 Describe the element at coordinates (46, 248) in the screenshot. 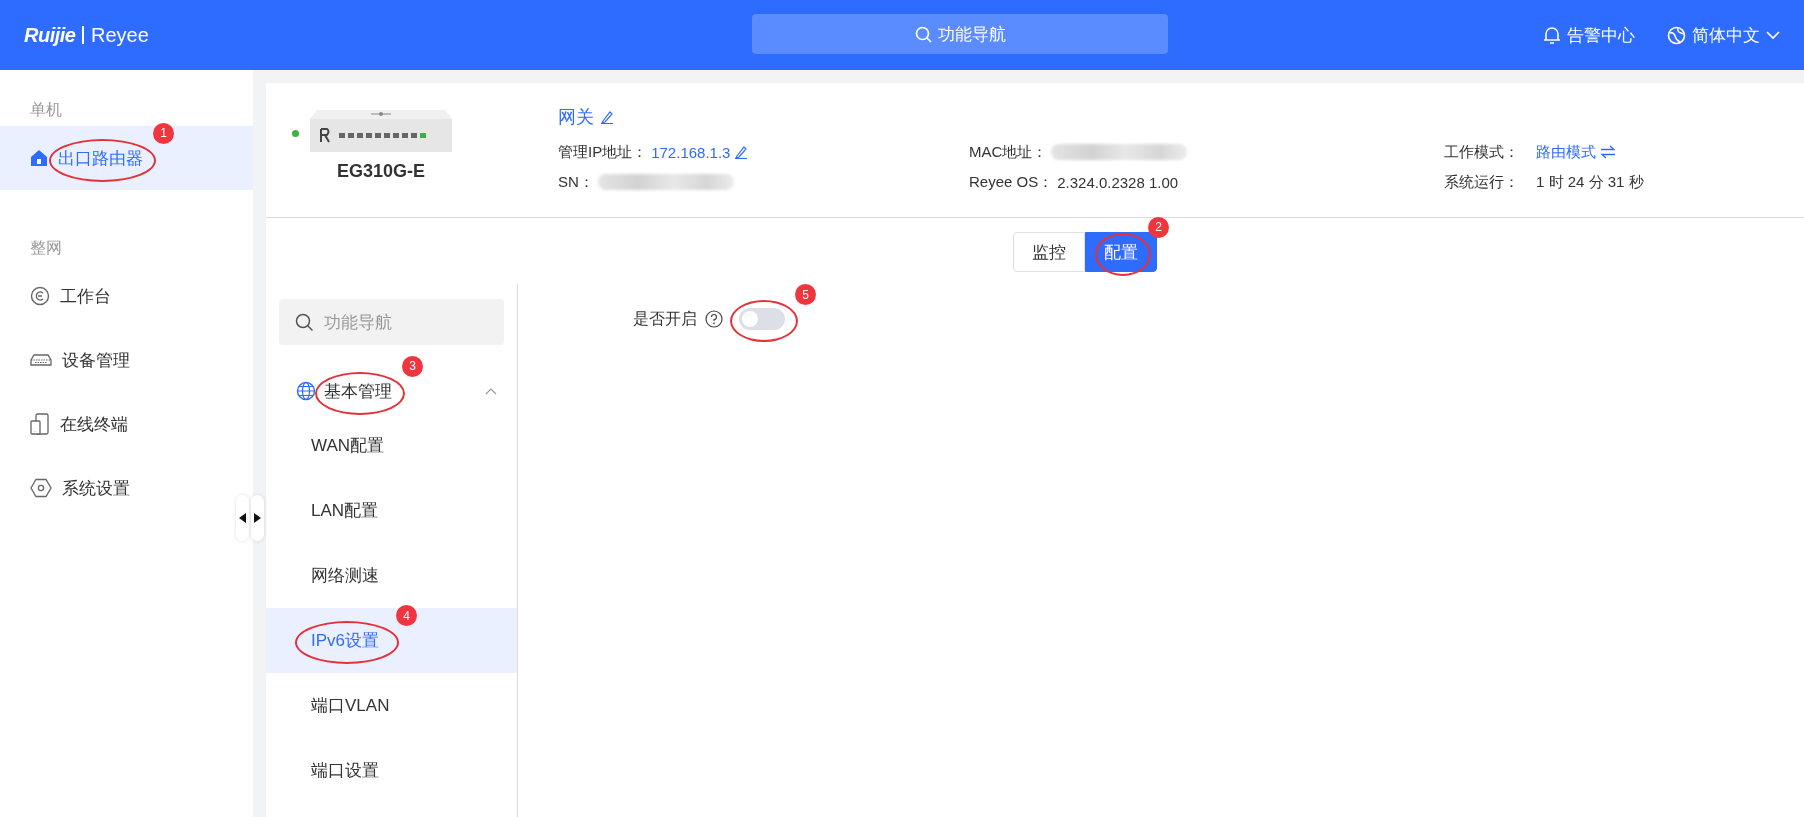

I see `section-title: 整网` at that location.